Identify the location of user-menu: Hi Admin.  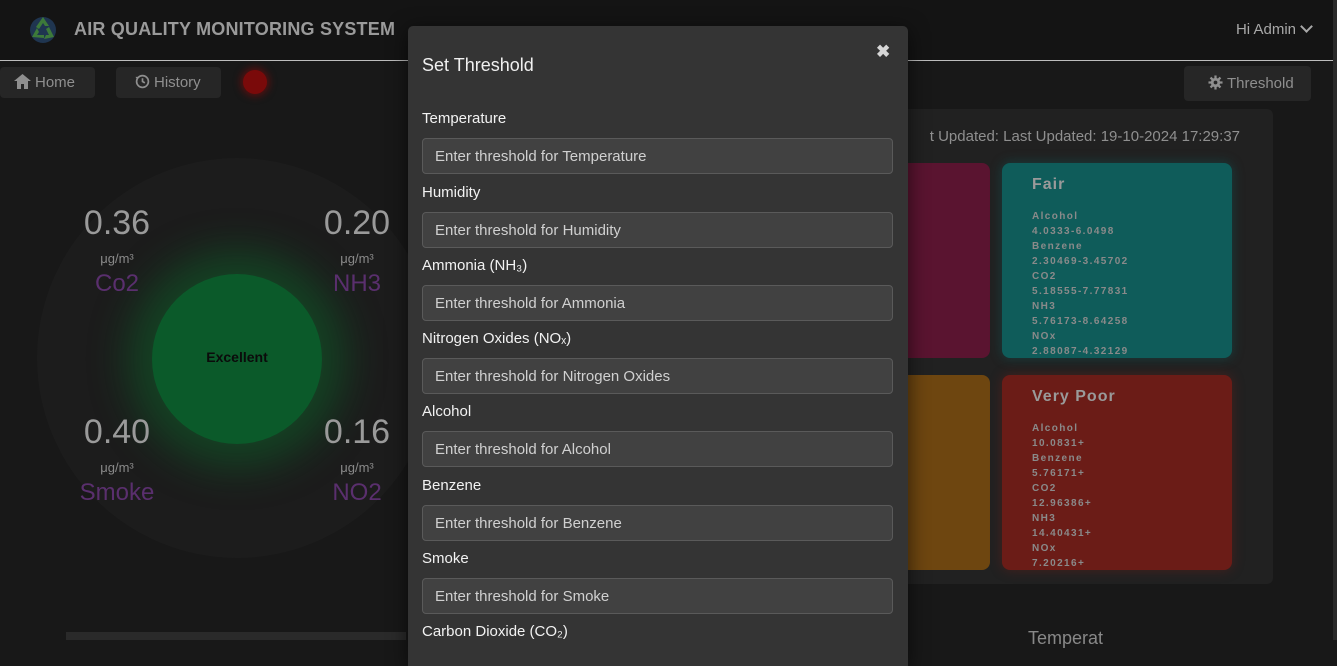
(1274, 29).